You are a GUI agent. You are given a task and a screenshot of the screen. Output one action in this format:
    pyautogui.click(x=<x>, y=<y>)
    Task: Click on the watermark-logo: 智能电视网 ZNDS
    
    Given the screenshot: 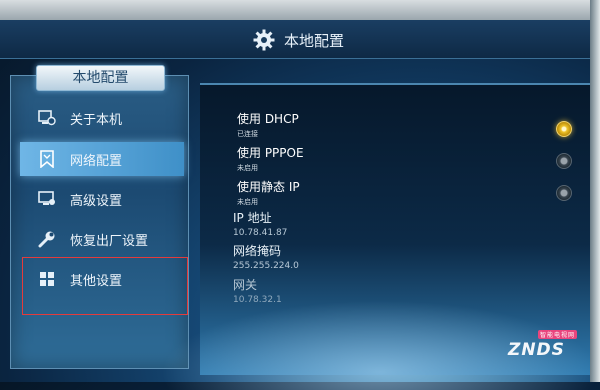 What is the action you would take?
    pyautogui.click(x=543, y=345)
    